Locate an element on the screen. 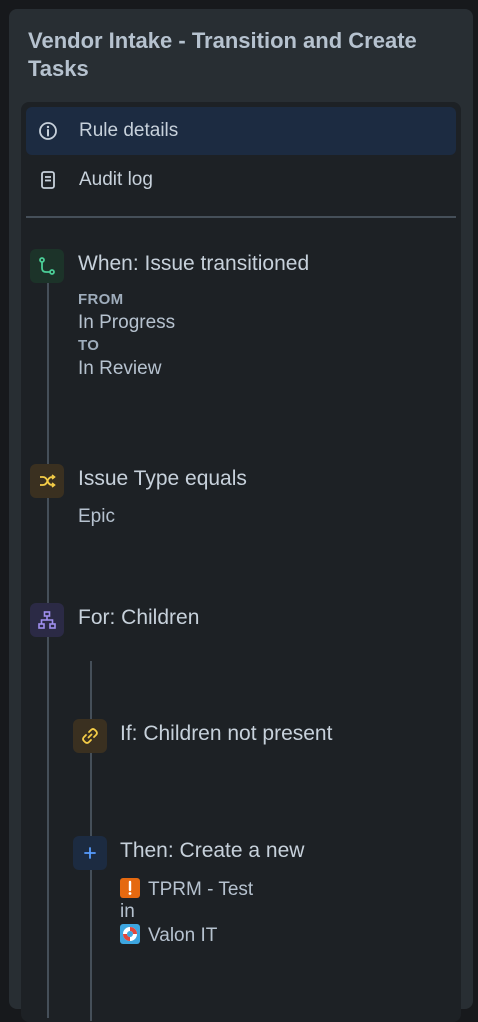 The width and height of the screenshot is (478, 1022). from-status: In Progress is located at coordinates (127, 322).